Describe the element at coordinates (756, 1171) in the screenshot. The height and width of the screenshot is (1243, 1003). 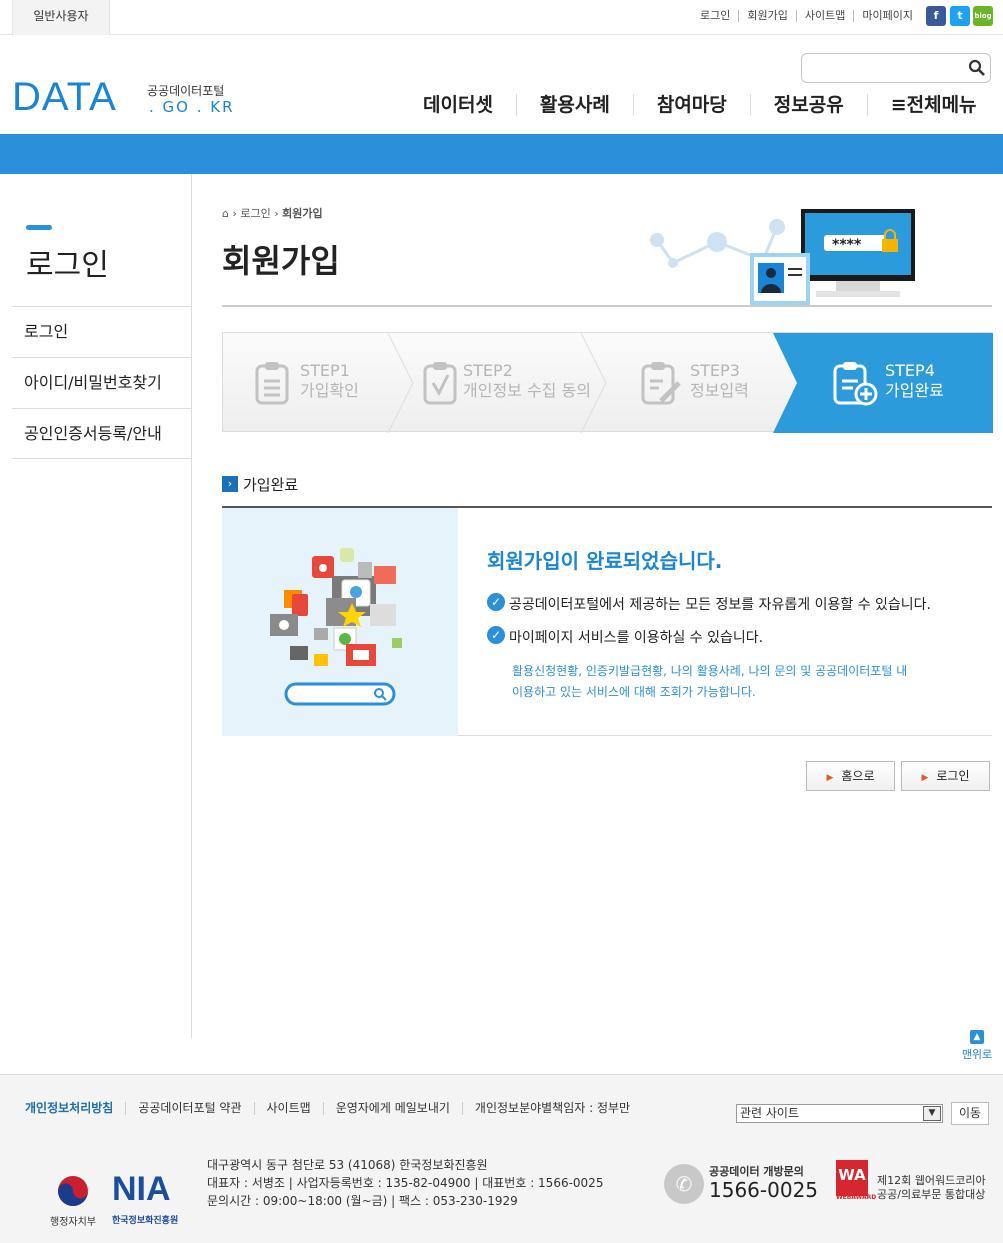
I see `tel-caption: 공공데이터 개방문의` at that location.